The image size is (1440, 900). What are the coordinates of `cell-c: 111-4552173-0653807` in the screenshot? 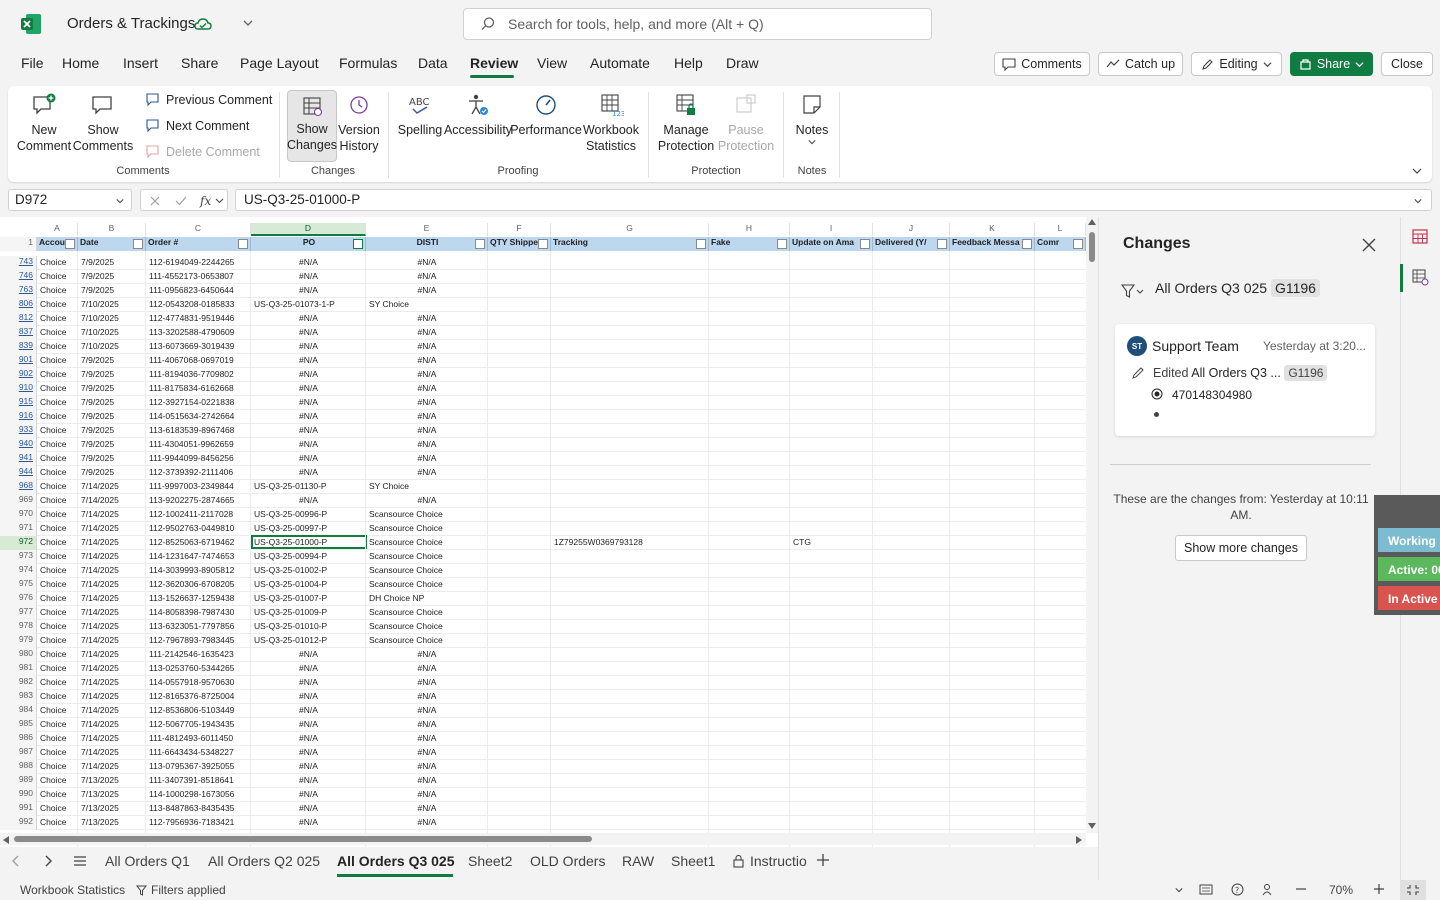 It's located at (198, 276).